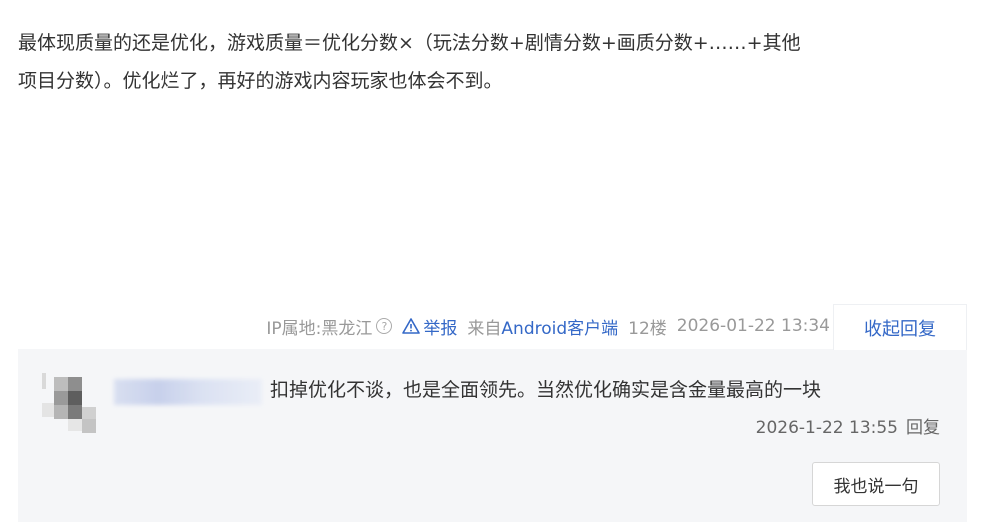  I want to click on post-datetime: 2026-01-22 13:34, so click(753, 326).